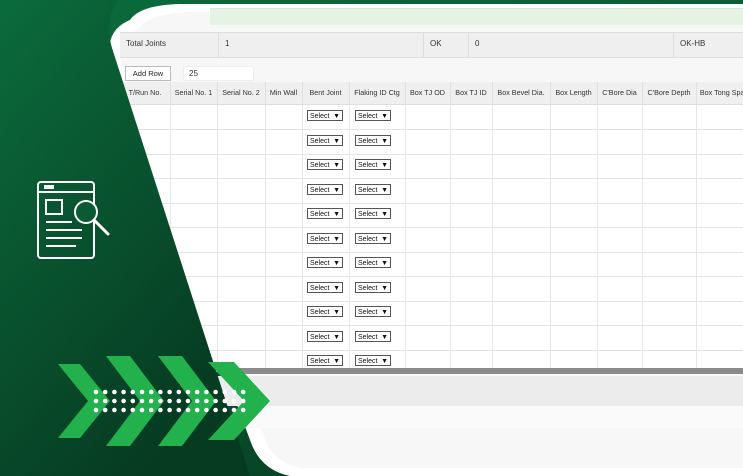 This screenshot has height=476, width=743. Describe the element at coordinates (164, 401) in the screenshot. I see `chevron-right-icon` at that location.